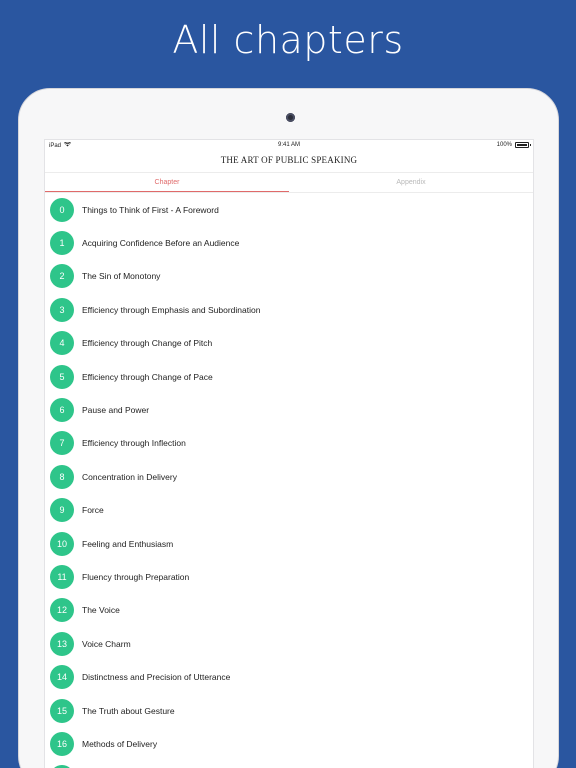  What do you see at coordinates (120, 743) in the screenshot?
I see `chapter-title: Methods of Delivery` at bounding box center [120, 743].